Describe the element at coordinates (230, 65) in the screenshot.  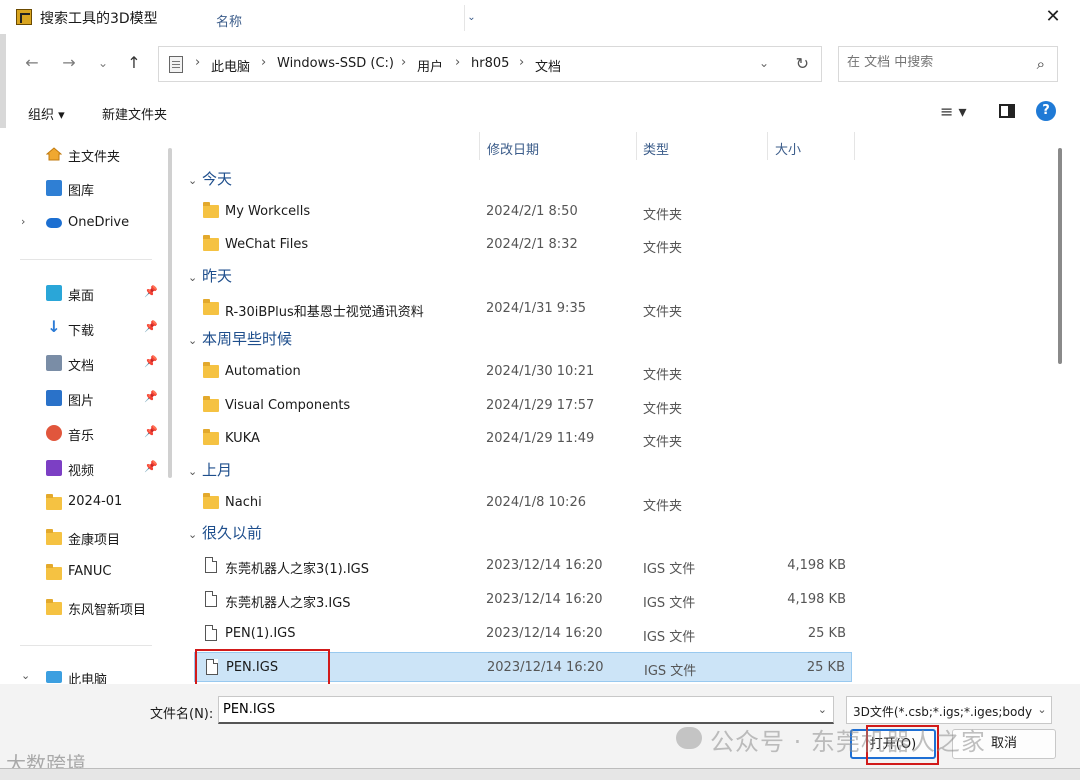
I see `breadcrumb-this-pc: 此电脑` at that location.